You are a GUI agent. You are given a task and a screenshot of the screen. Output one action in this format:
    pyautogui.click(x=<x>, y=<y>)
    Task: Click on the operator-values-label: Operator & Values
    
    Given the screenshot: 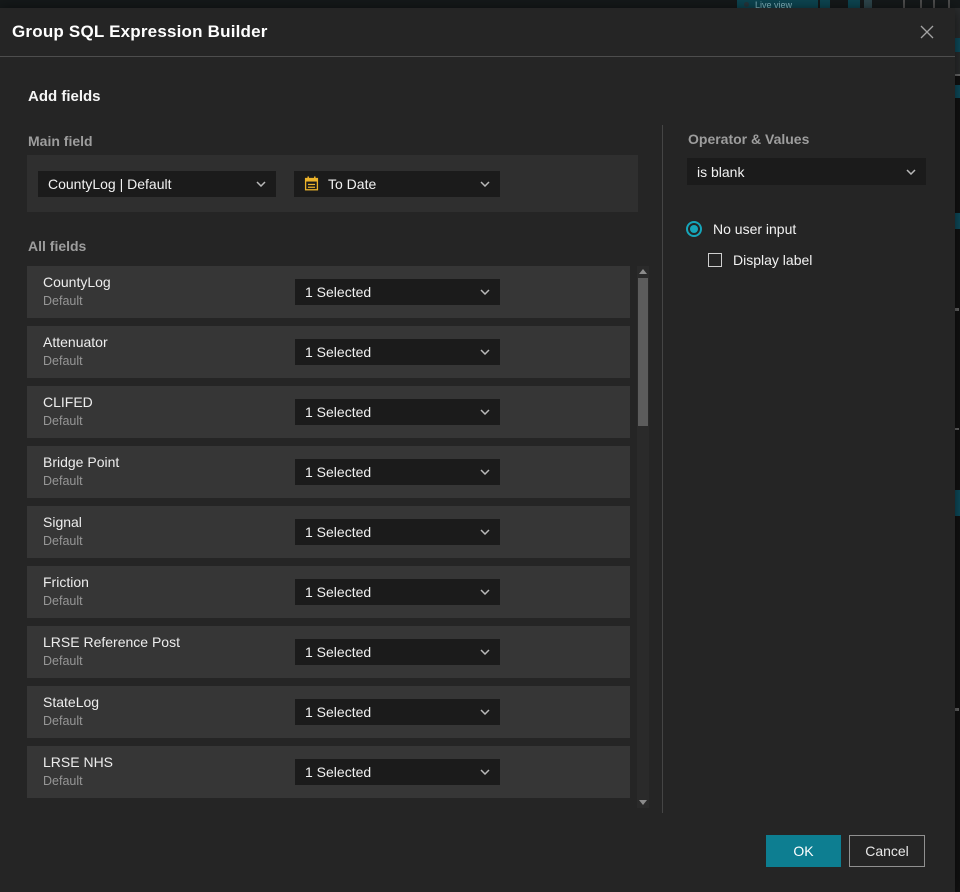 What is the action you would take?
    pyautogui.click(x=749, y=139)
    